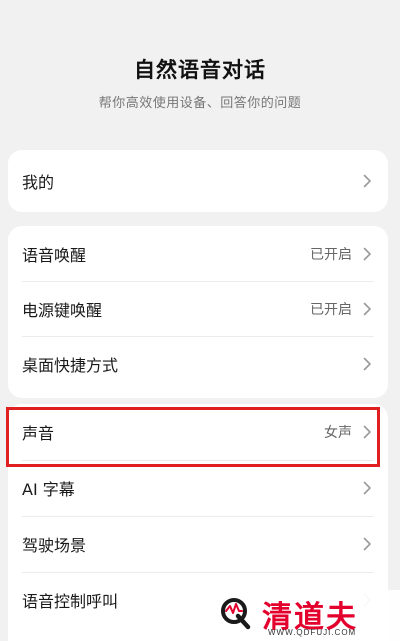  What do you see at coordinates (312, 632) in the screenshot?
I see `watermark-url: WWW.QDFUJI.COM` at bounding box center [312, 632].